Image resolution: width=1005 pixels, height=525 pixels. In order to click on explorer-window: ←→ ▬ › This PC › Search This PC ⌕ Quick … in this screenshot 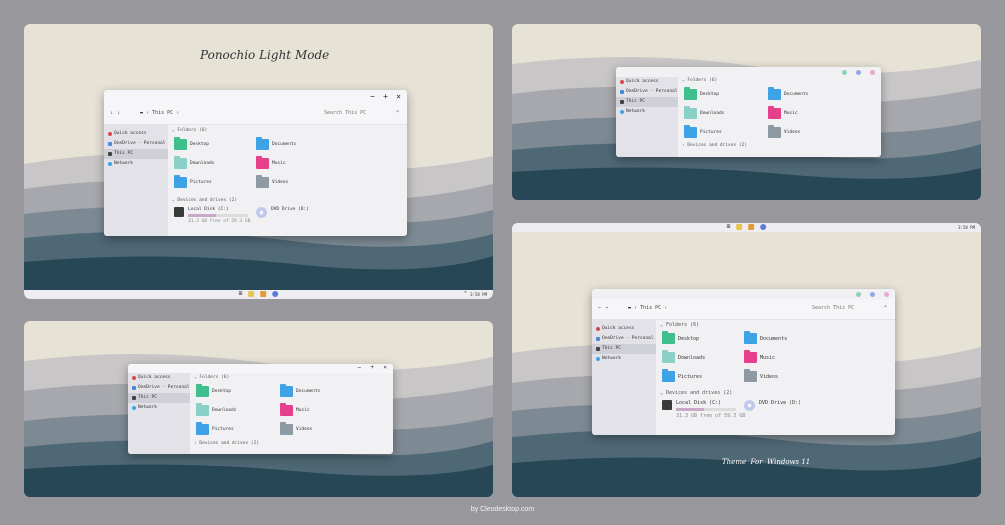, I will do `click(743, 362)`.